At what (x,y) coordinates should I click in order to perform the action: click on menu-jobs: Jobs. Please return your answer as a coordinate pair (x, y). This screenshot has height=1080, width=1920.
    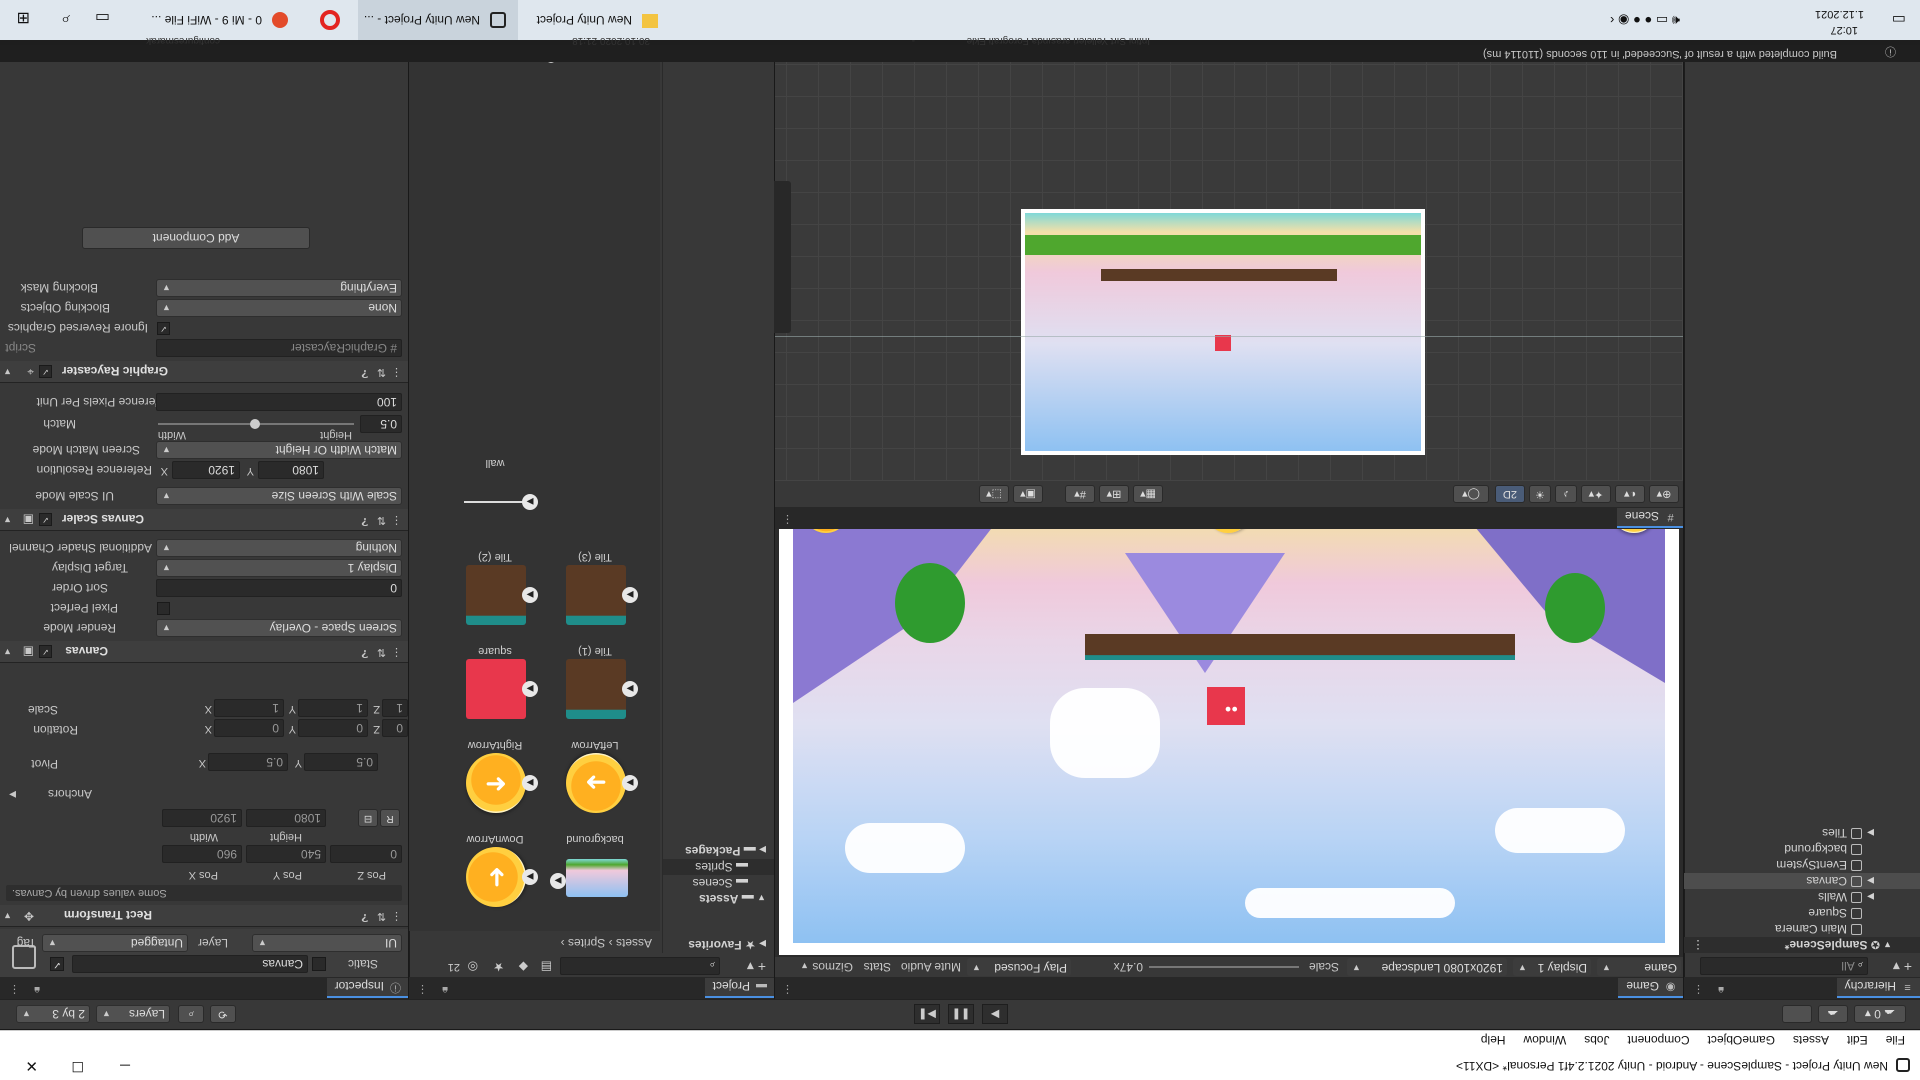
    Looking at the image, I should click on (1596, 1040).